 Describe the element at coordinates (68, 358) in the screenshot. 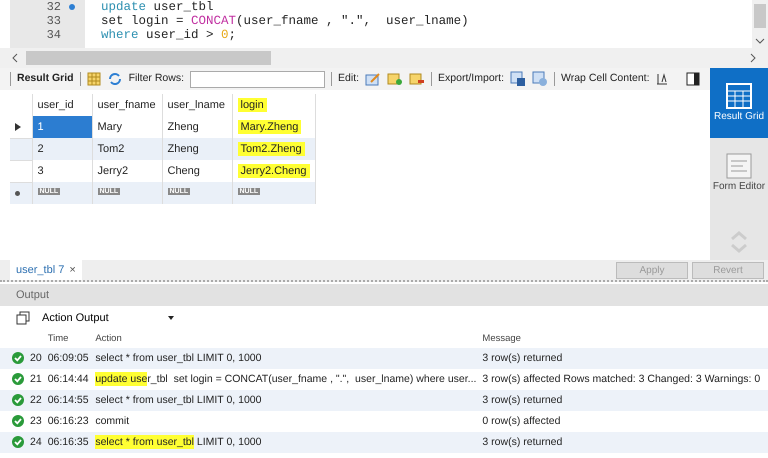

I see `time-cell: 06:09:05` at that location.